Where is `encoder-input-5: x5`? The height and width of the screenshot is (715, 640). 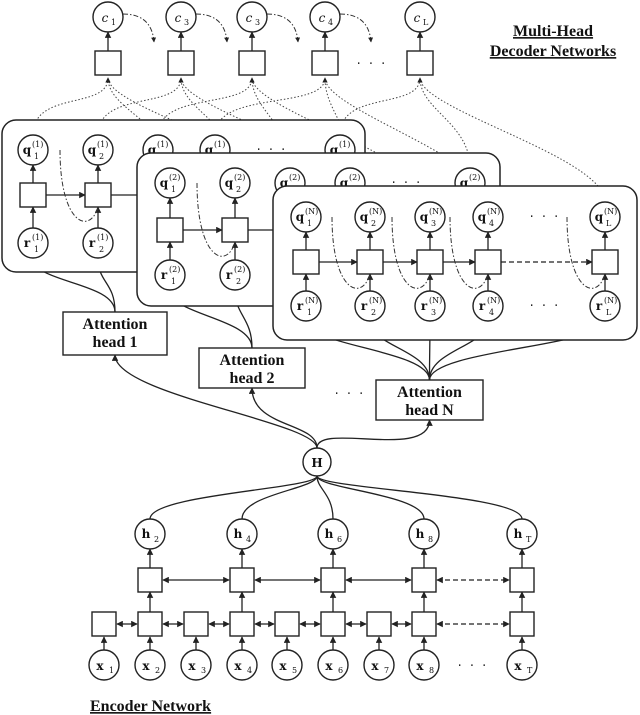 encoder-input-5: x5 is located at coordinates (287, 665).